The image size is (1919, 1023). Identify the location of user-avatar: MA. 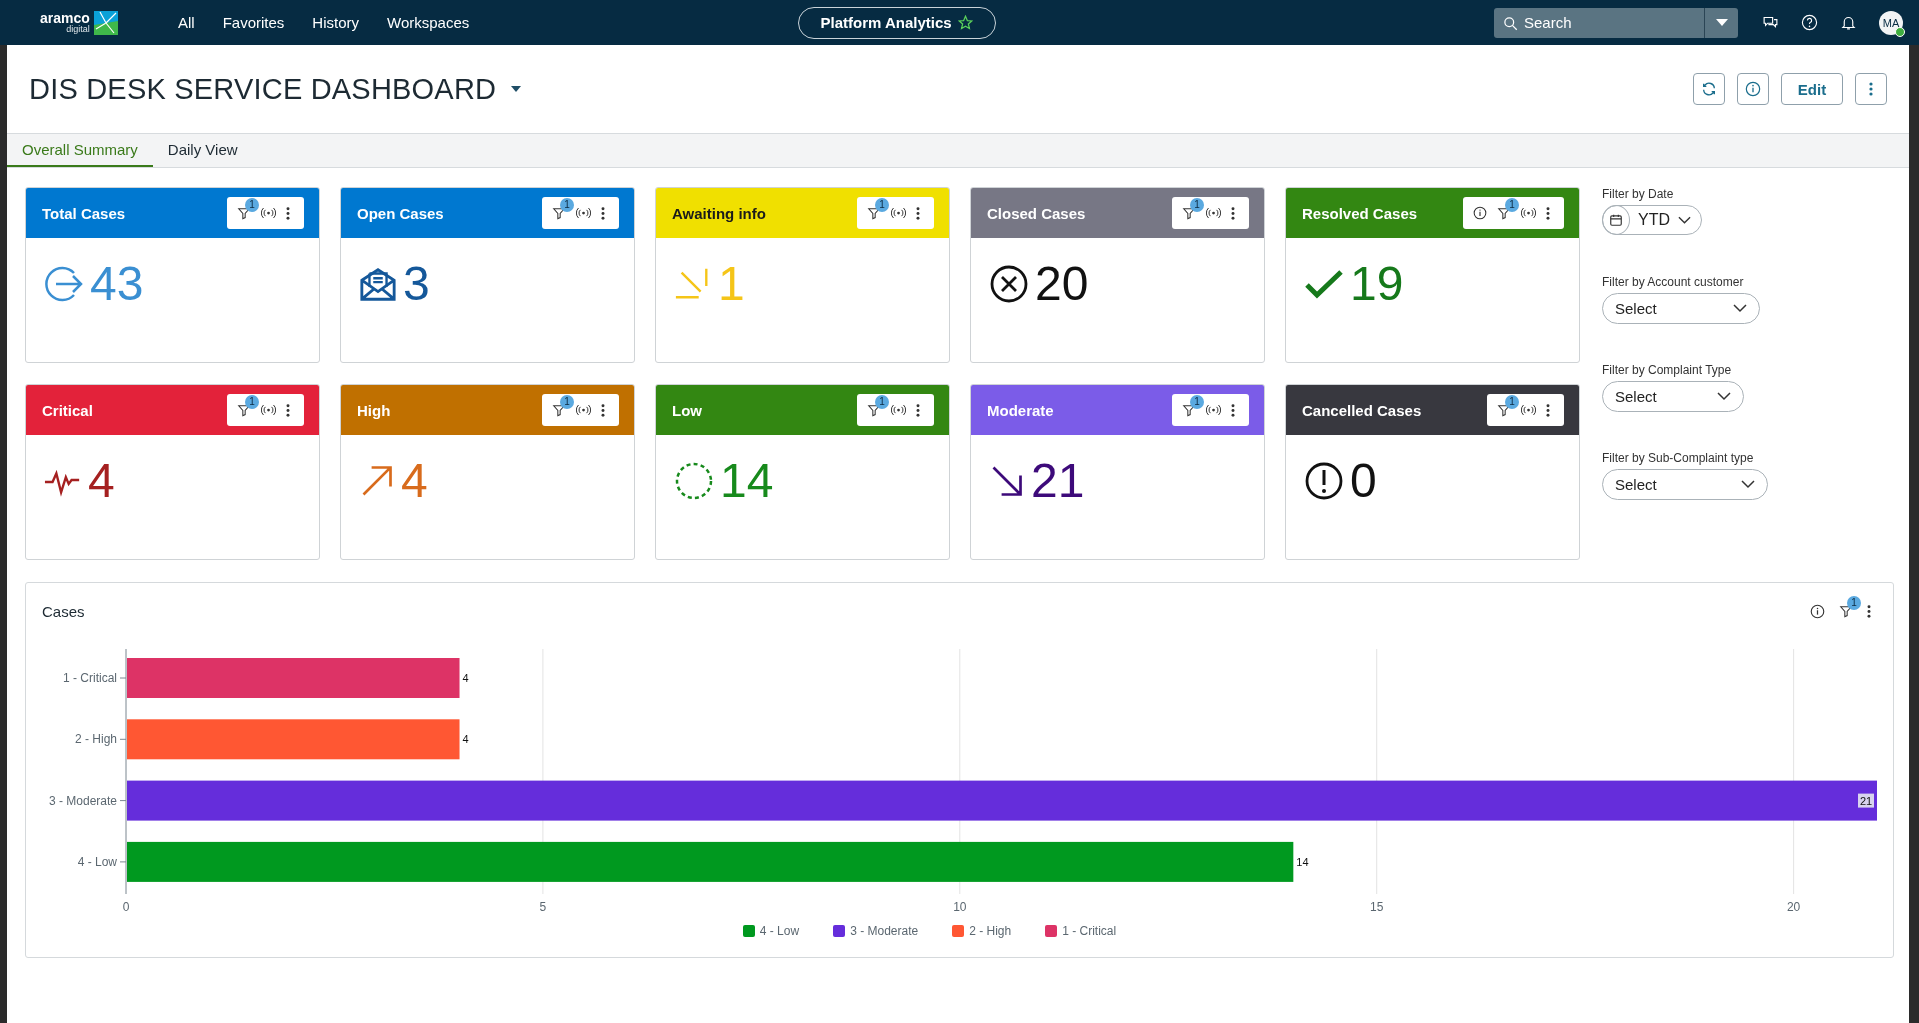
(1891, 22).